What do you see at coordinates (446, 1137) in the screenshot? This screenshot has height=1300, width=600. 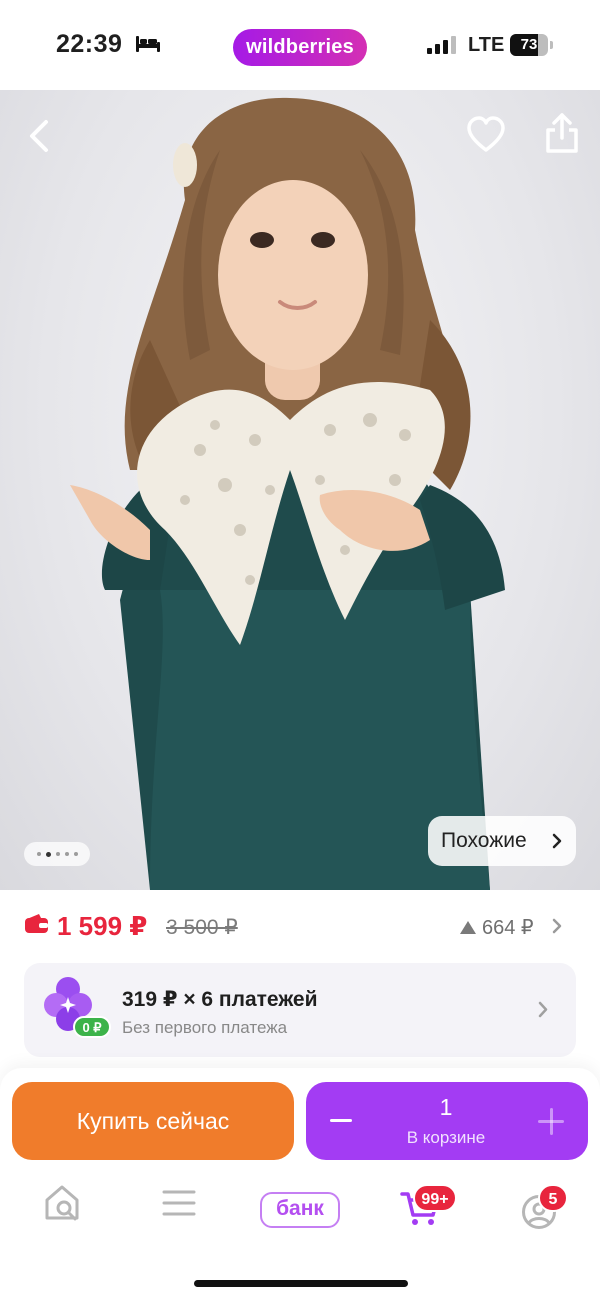 I see `in-cart-label: В корзине` at bounding box center [446, 1137].